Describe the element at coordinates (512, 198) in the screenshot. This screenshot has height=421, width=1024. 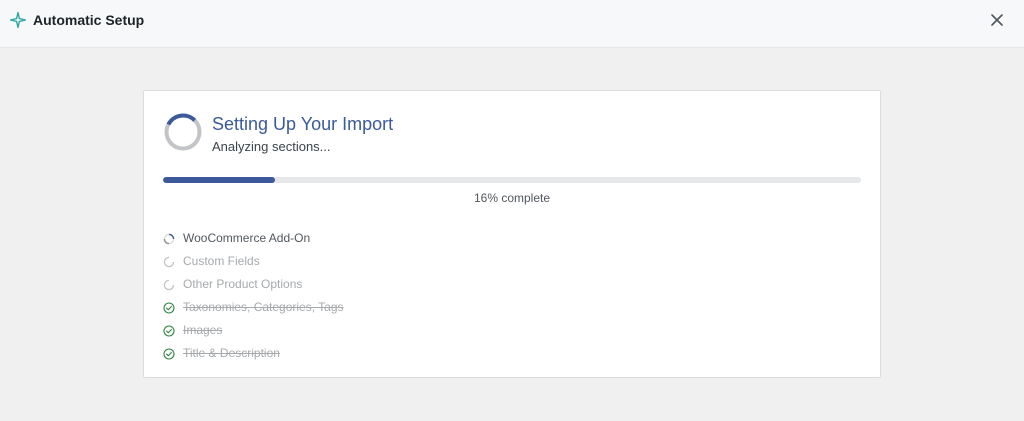
I see `progress-label: 16% complete` at that location.